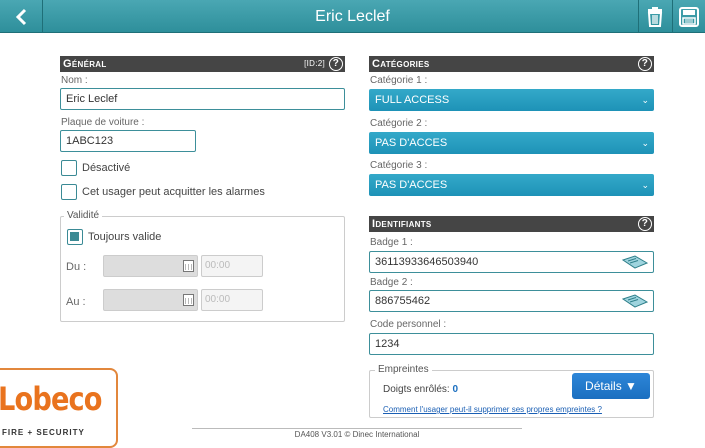  I want to click on footer-divider, so click(357, 428).